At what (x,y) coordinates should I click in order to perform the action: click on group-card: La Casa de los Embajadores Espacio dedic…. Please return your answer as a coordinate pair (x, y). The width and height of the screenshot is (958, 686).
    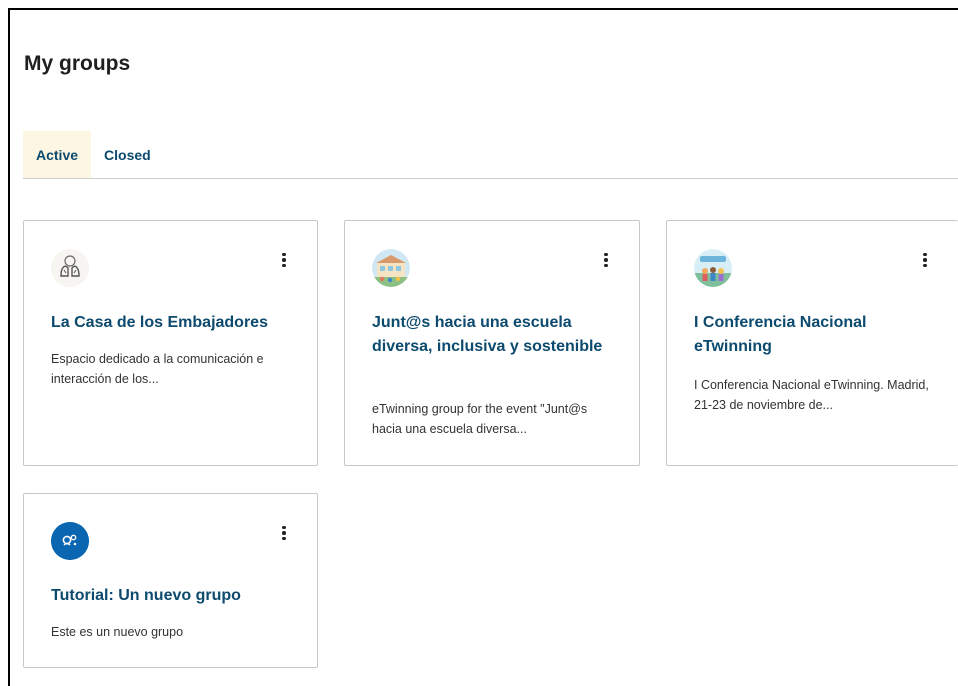
    Looking at the image, I should click on (170, 343).